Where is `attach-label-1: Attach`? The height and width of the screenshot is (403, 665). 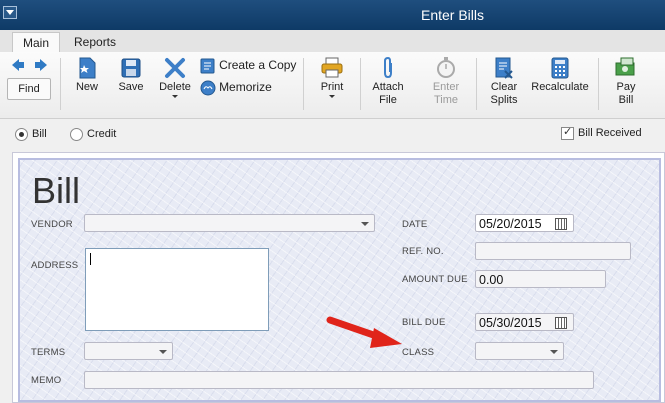 attach-label-1: Attach is located at coordinates (388, 87).